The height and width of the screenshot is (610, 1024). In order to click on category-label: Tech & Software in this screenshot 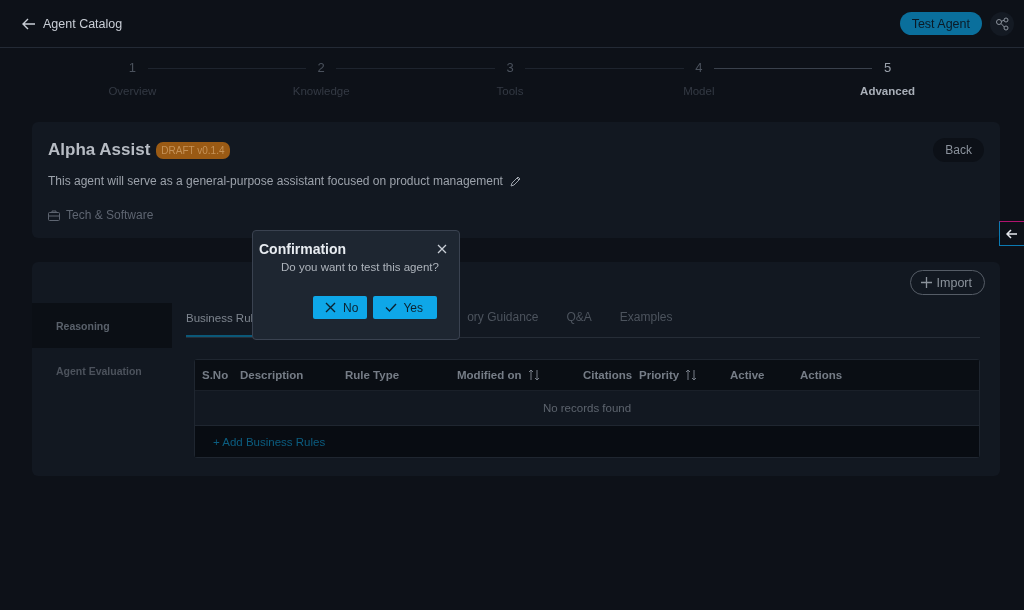, I will do `click(110, 215)`.